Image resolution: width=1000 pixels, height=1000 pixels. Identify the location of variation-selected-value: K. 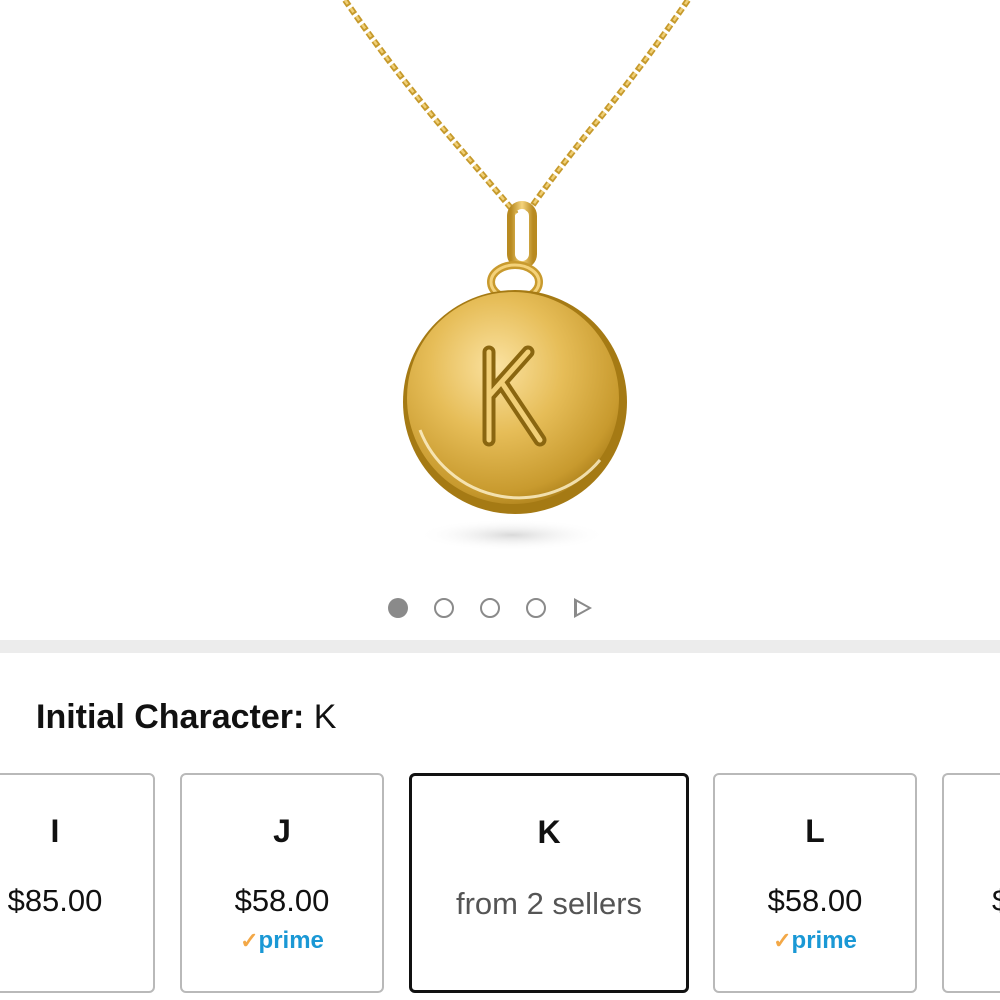
(325, 717).